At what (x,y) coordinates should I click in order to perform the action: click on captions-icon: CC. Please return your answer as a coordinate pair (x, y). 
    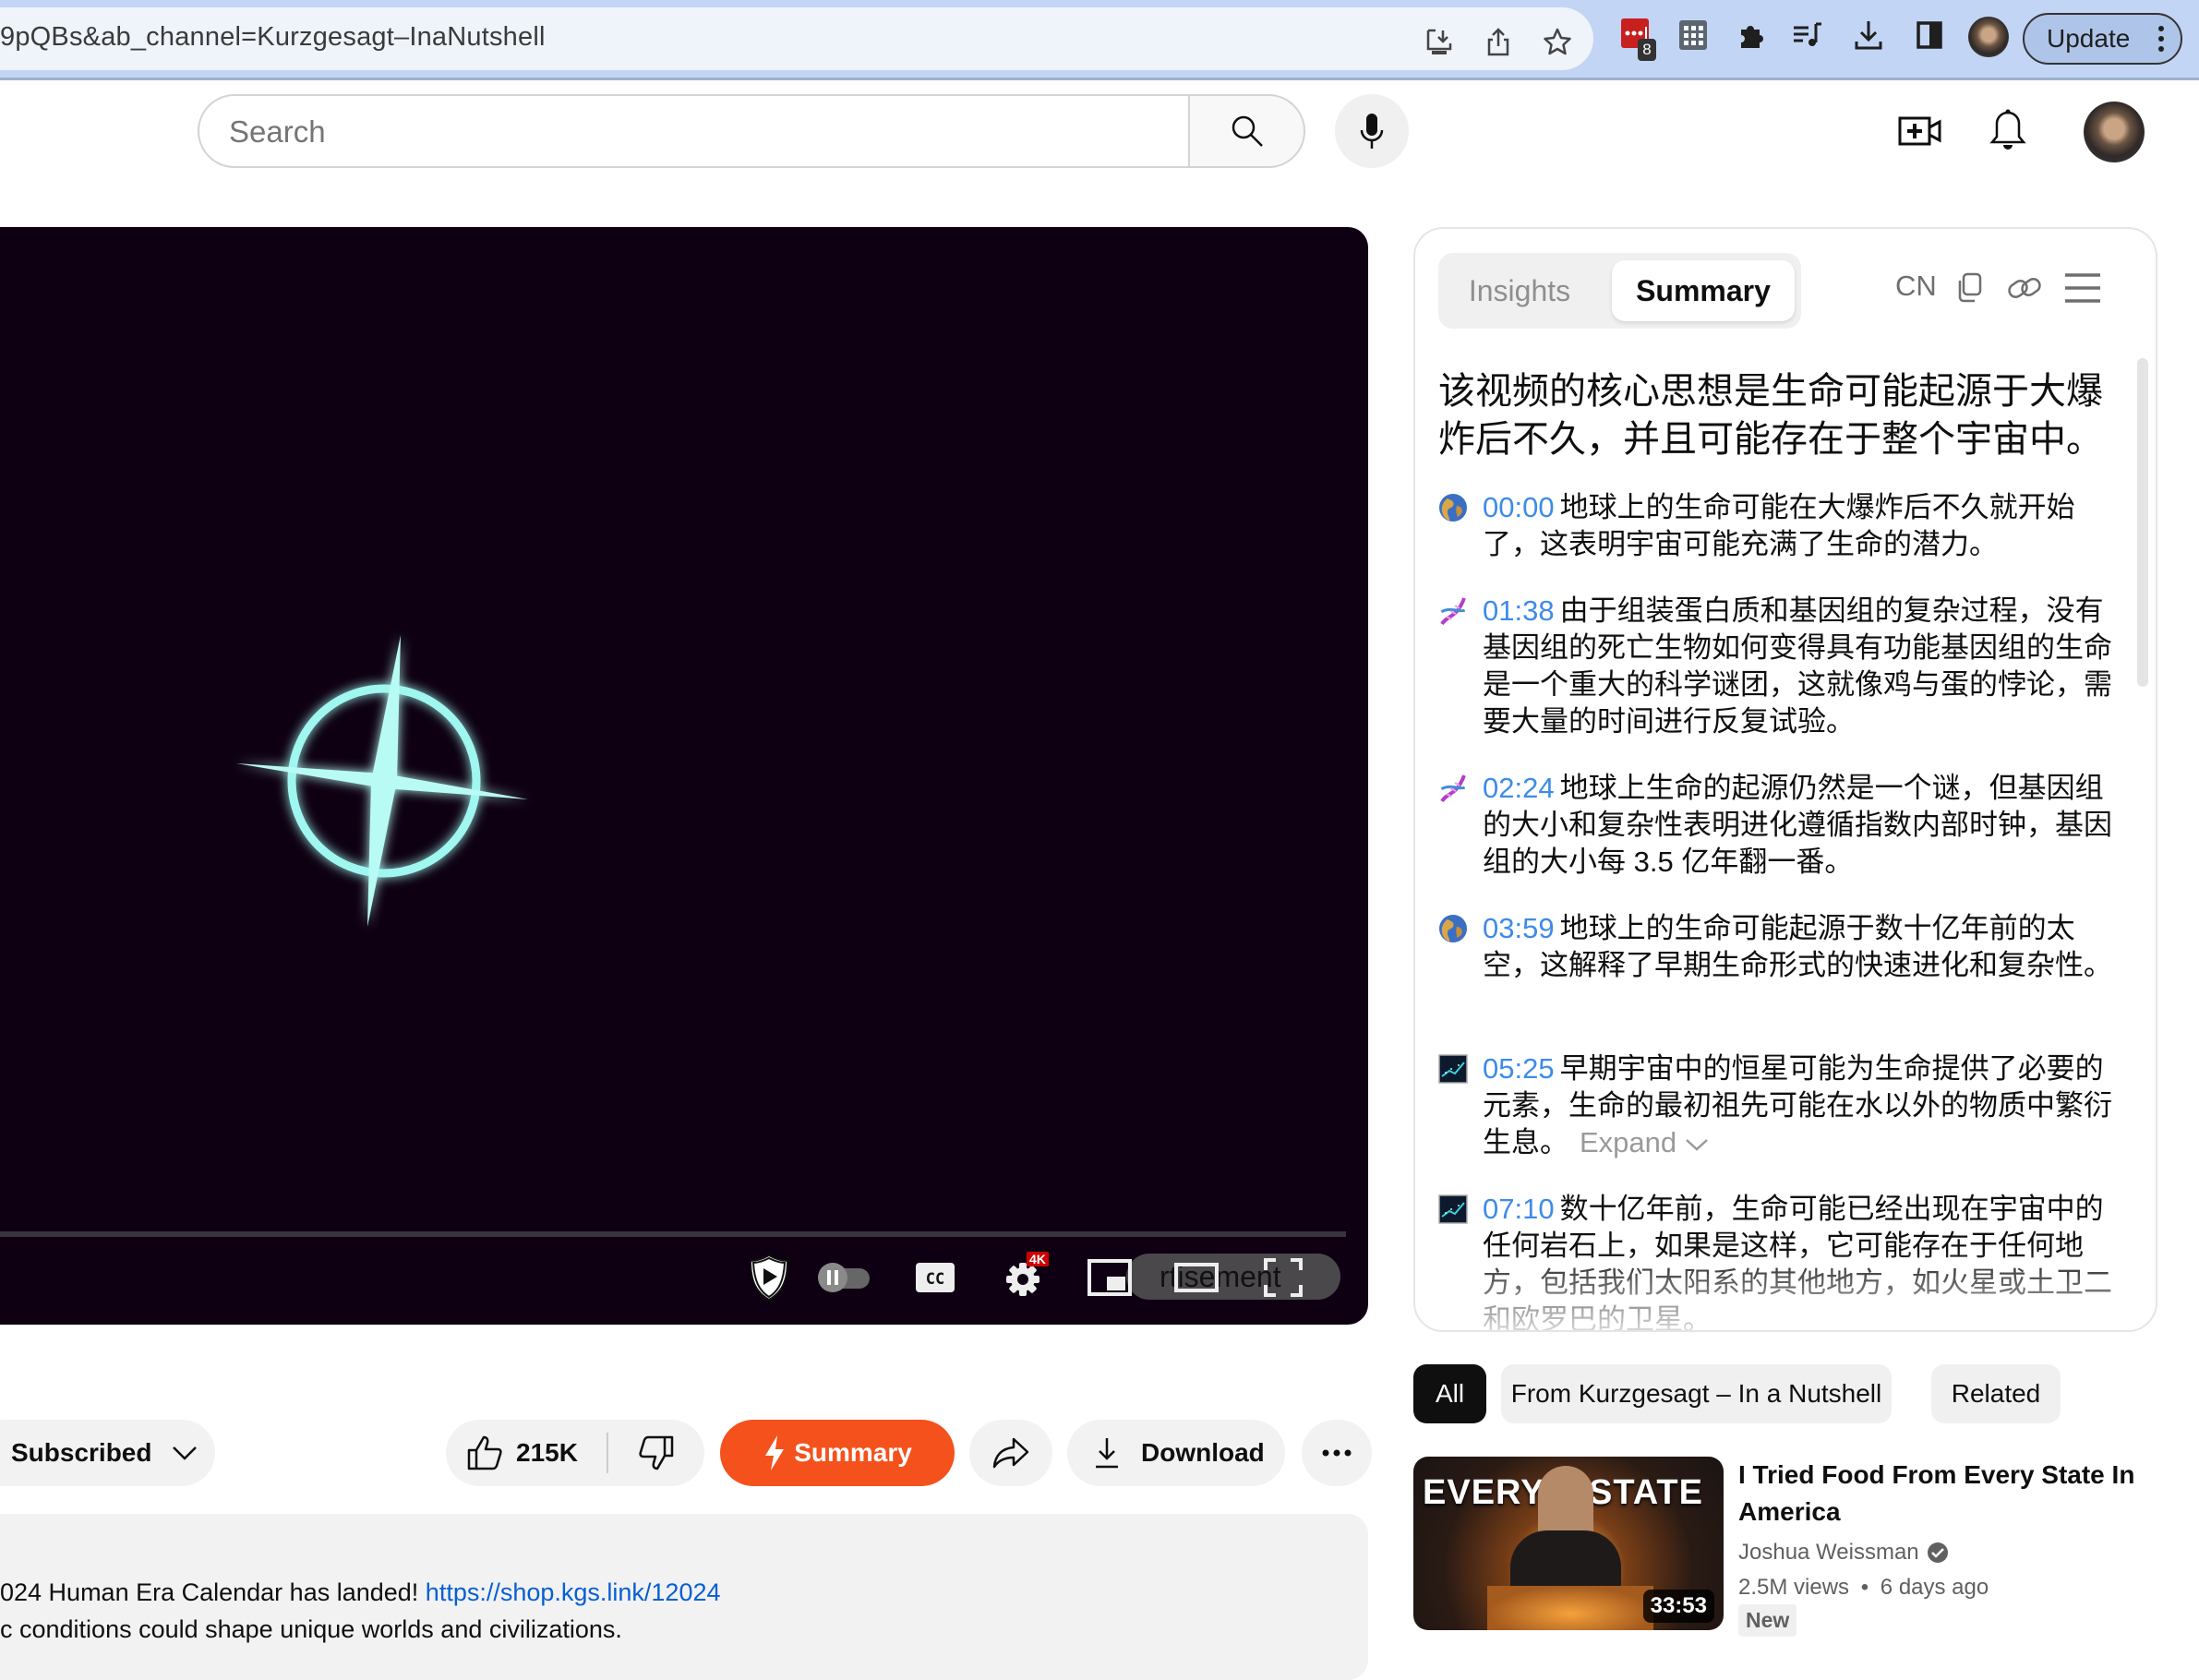
    Looking at the image, I should click on (936, 1277).